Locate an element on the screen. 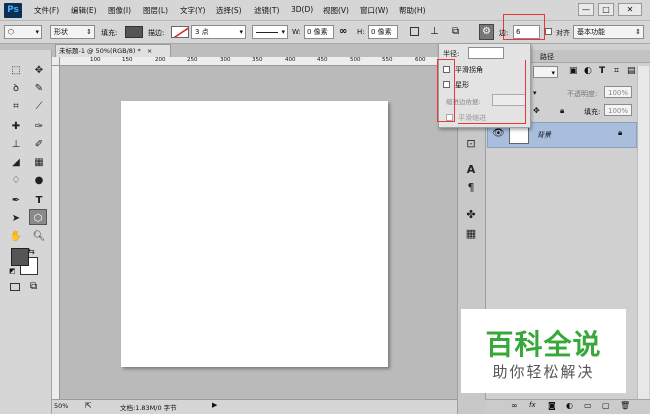  close-icon: × is located at coordinates (149, 51).